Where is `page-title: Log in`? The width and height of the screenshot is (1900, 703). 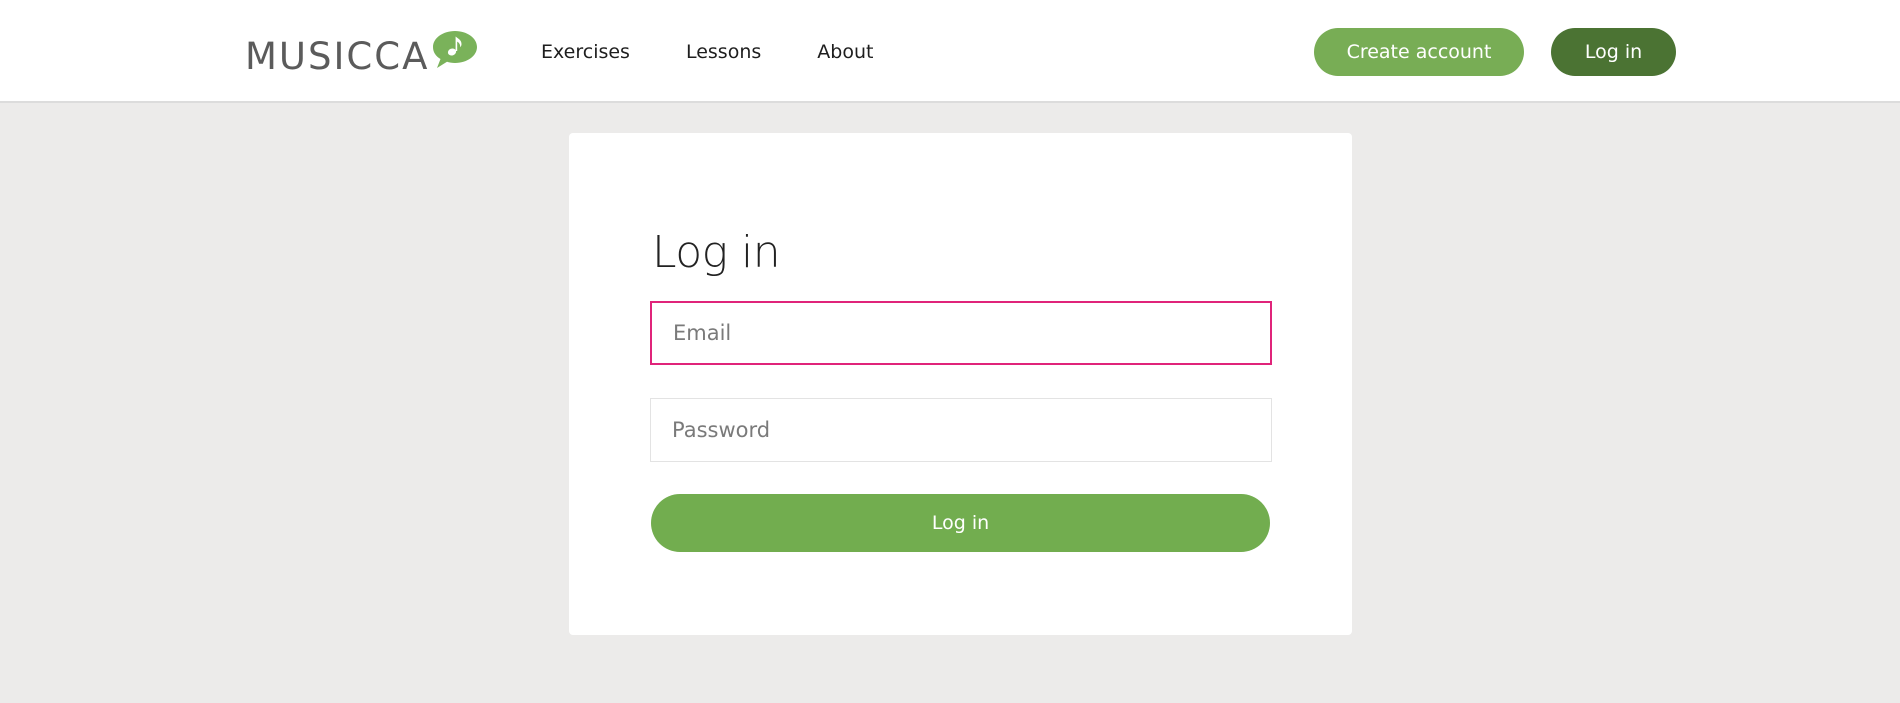 page-title: Log in is located at coordinates (716, 252).